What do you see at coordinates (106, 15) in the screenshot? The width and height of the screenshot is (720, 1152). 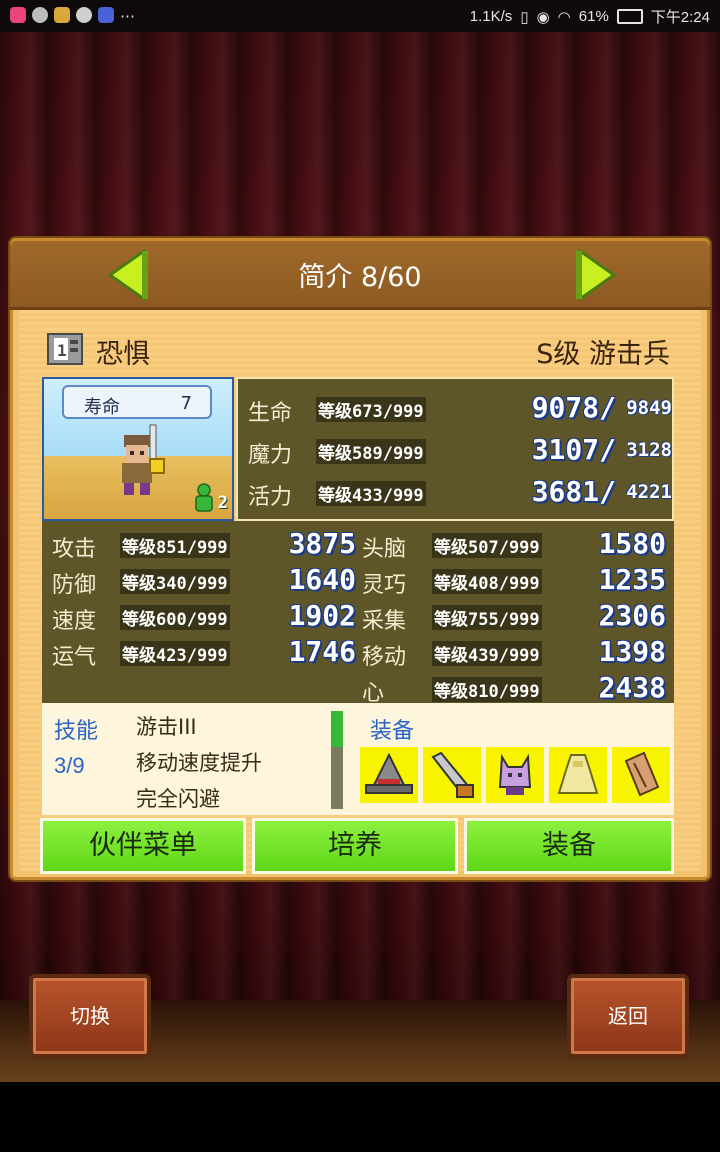 I see `browser-icon` at bounding box center [106, 15].